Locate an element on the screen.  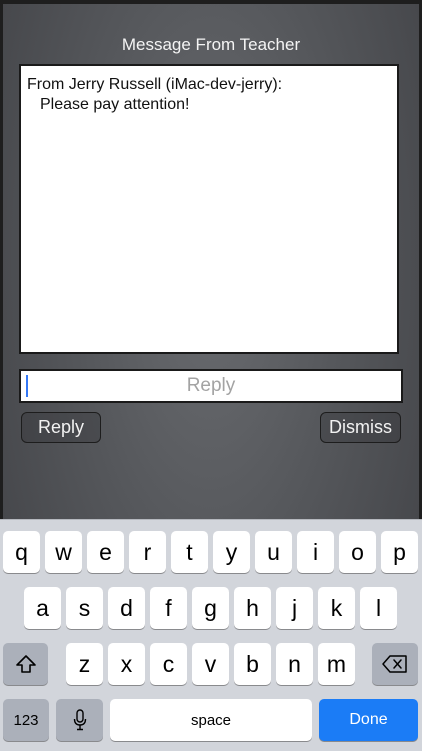
key-o: o is located at coordinates (357, 552).